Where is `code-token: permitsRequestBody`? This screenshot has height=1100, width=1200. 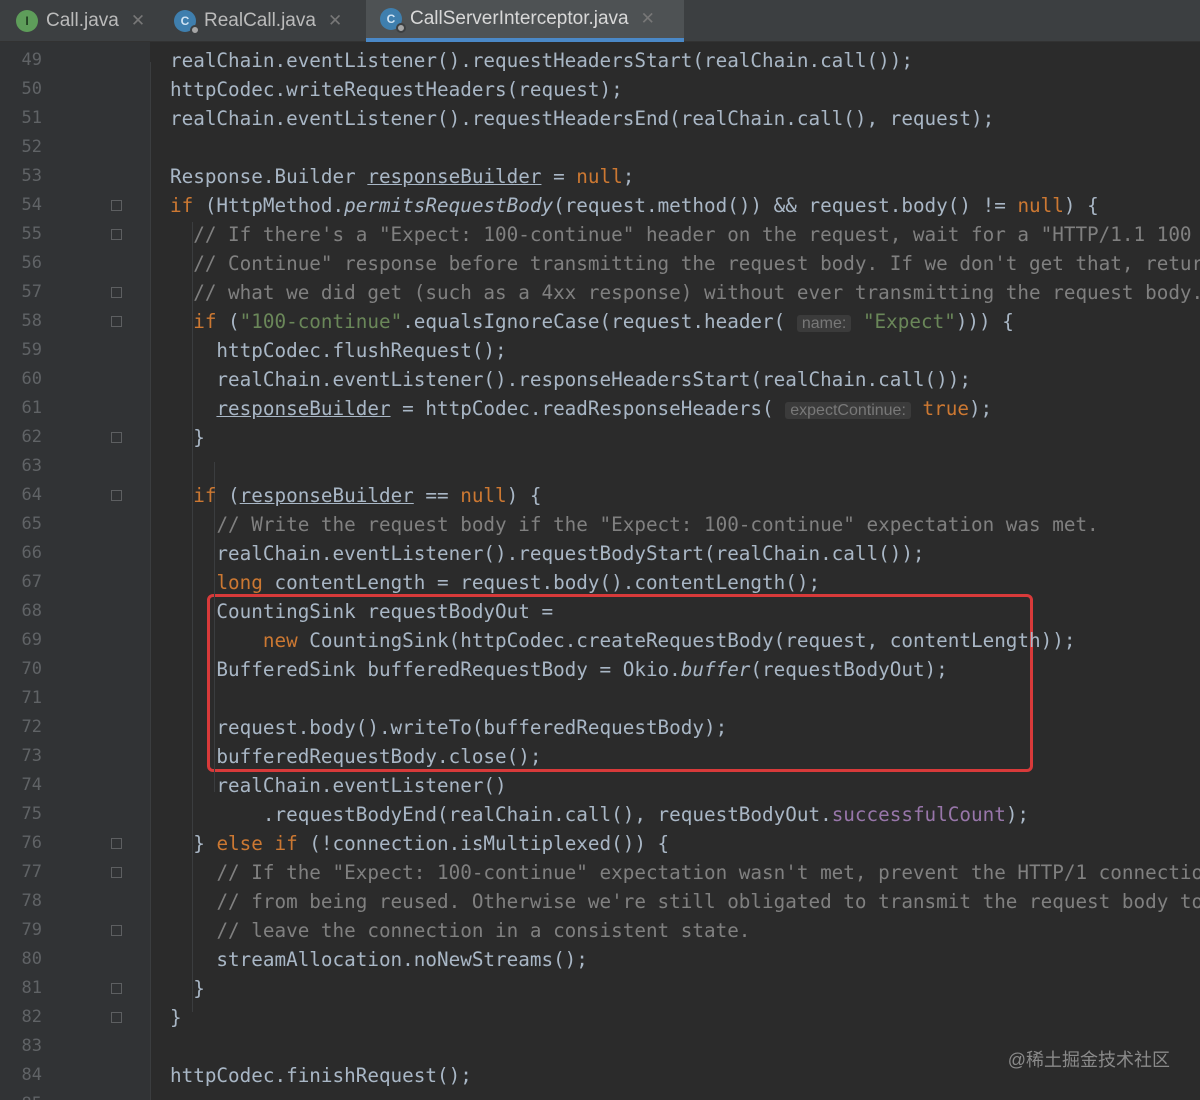
code-token: permitsRequestBody is located at coordinates (449, 205).